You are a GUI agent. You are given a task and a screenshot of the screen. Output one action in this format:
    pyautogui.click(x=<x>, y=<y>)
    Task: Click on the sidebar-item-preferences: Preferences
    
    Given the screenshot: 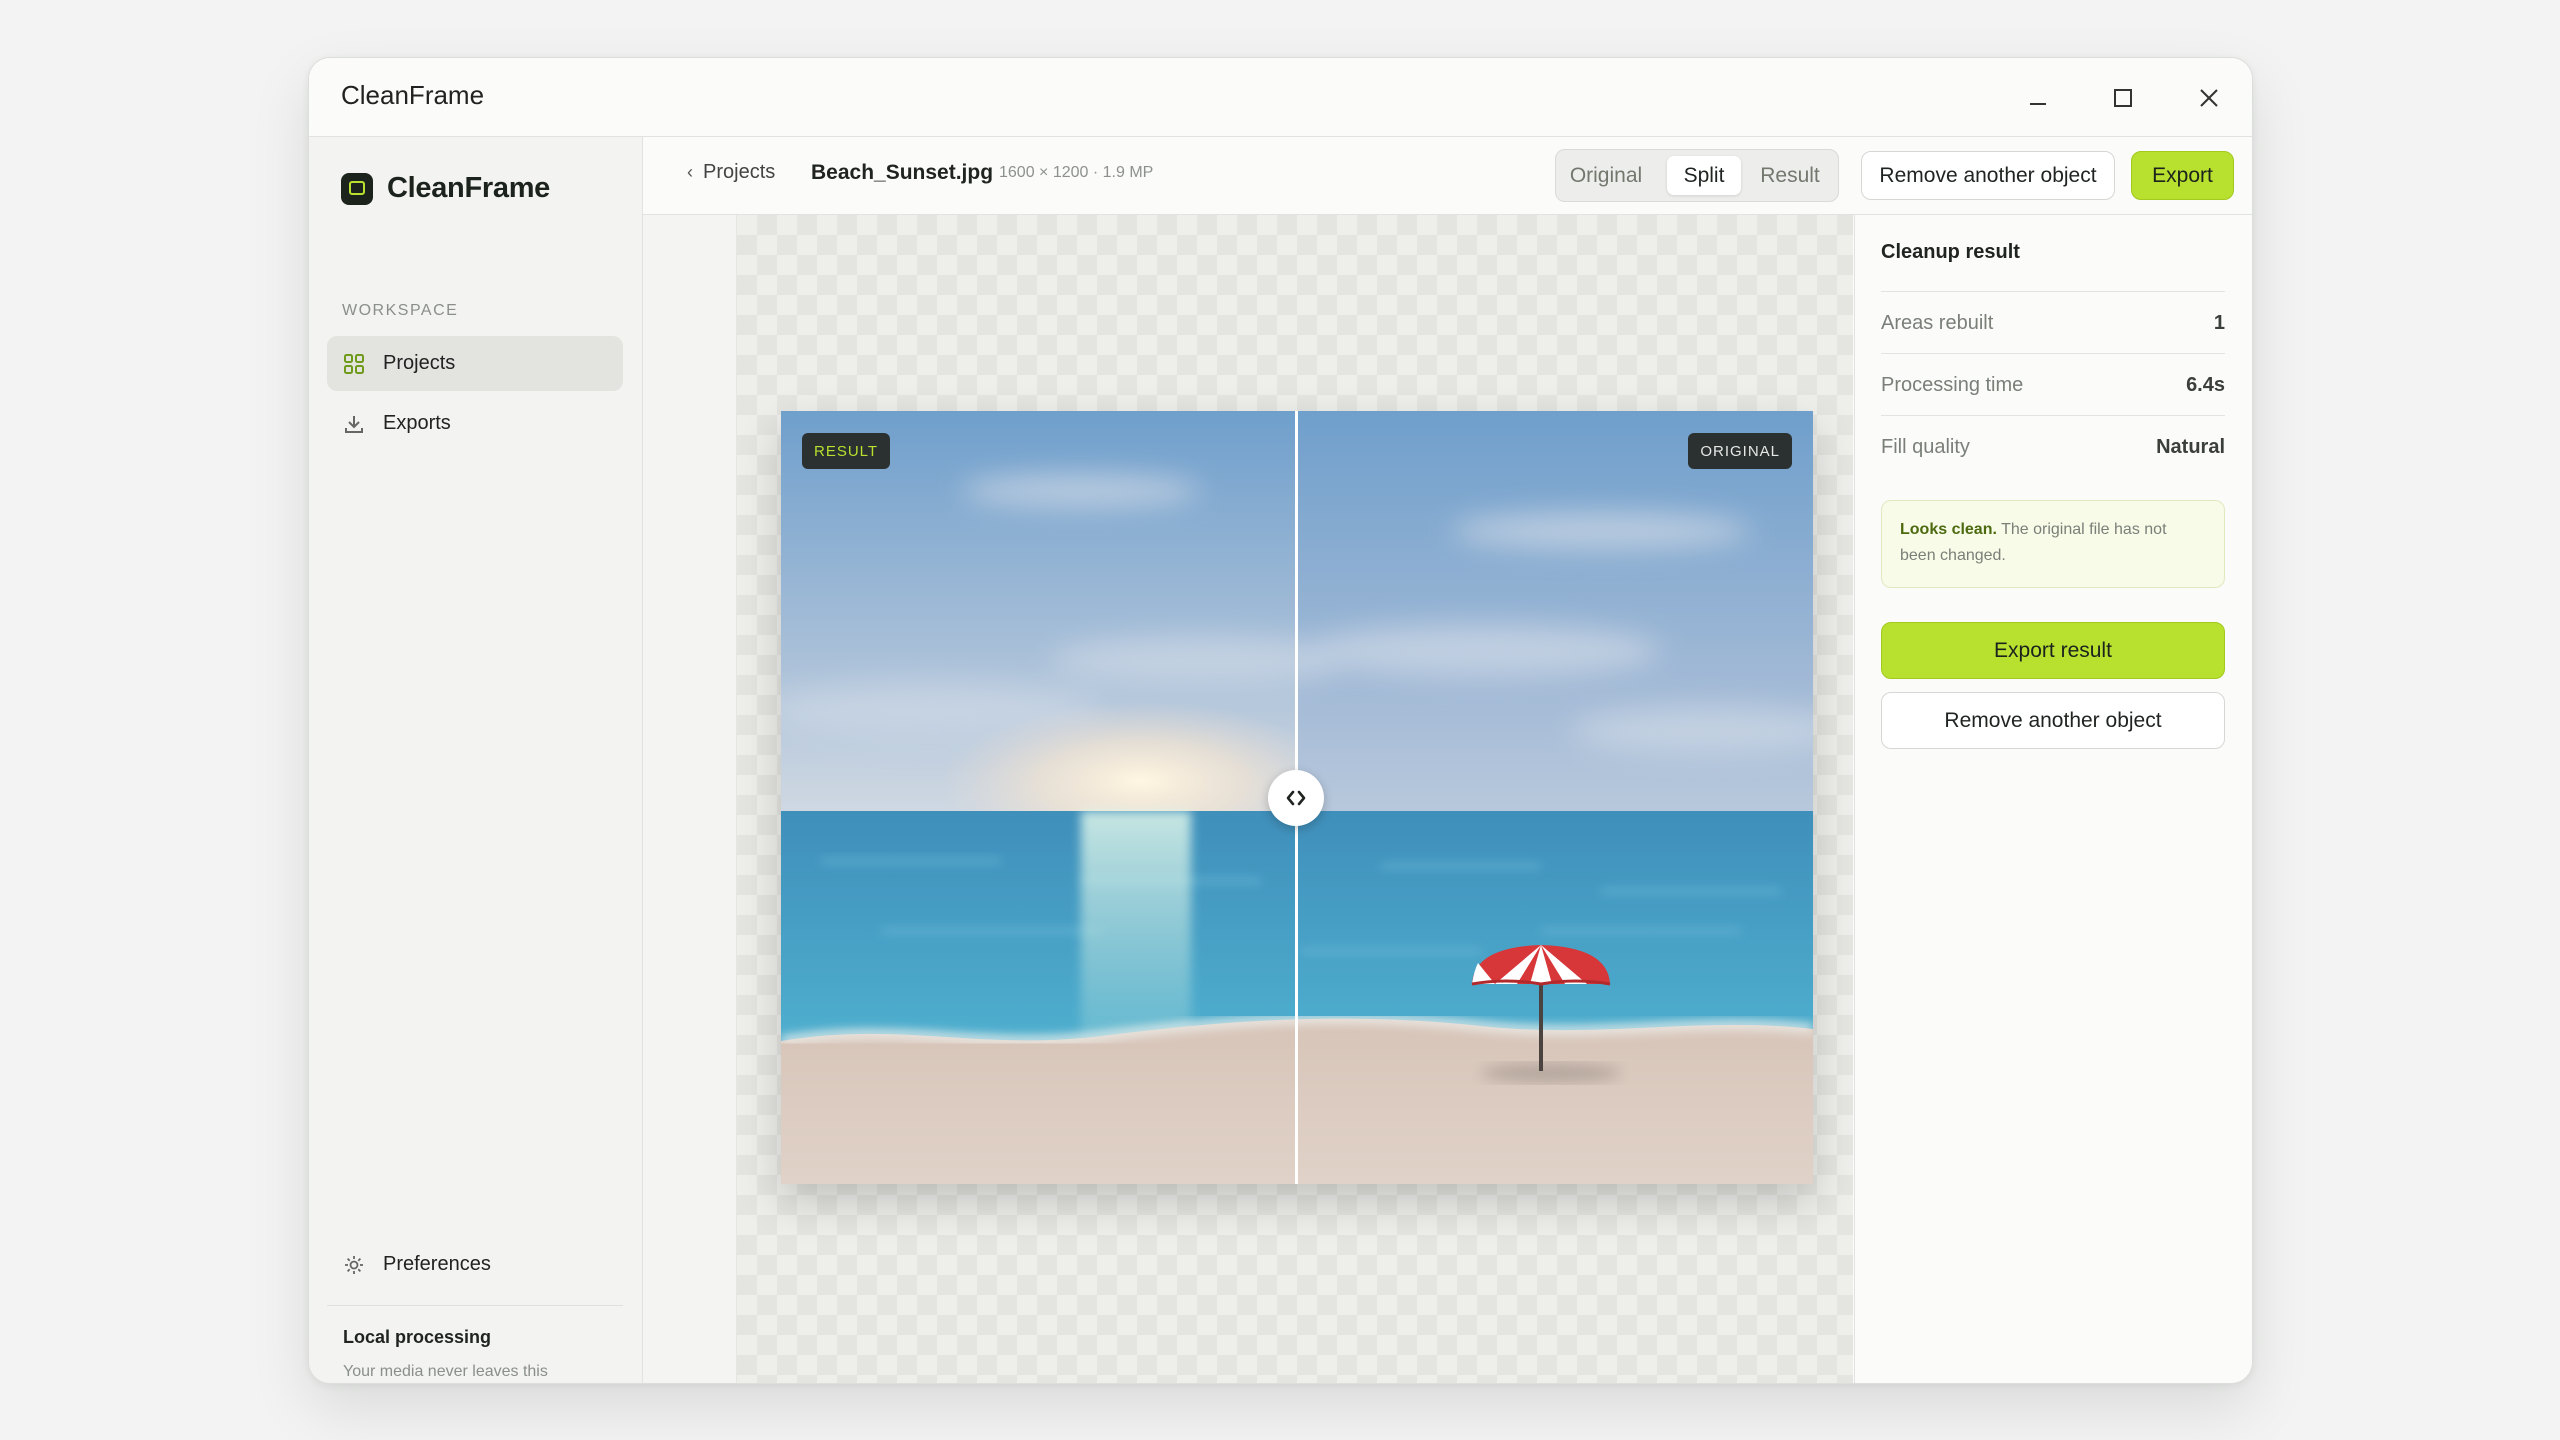 What is the action you would take?
    pyautogui.click(x=475, y=1264)
    